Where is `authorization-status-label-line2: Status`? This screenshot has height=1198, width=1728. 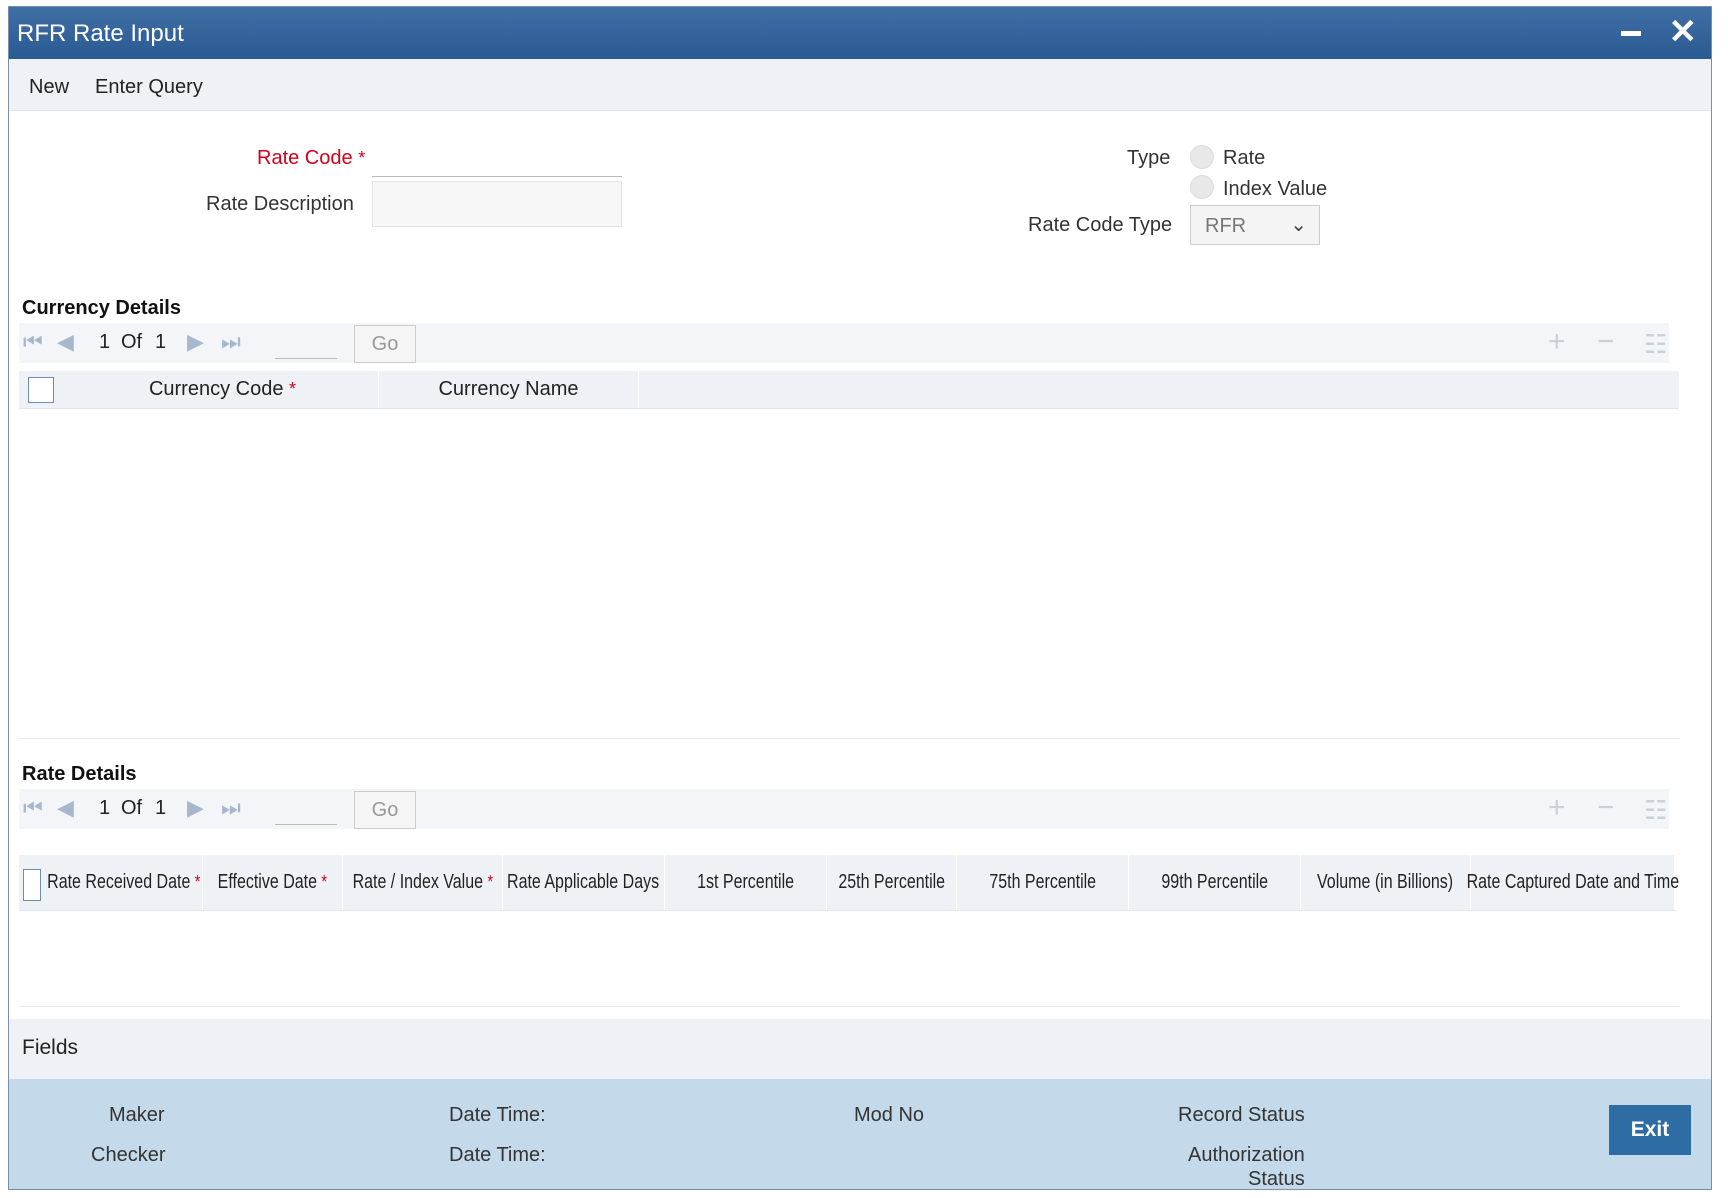
authorization-status-label-line2: Status is located at coordinates (1276, 1179).